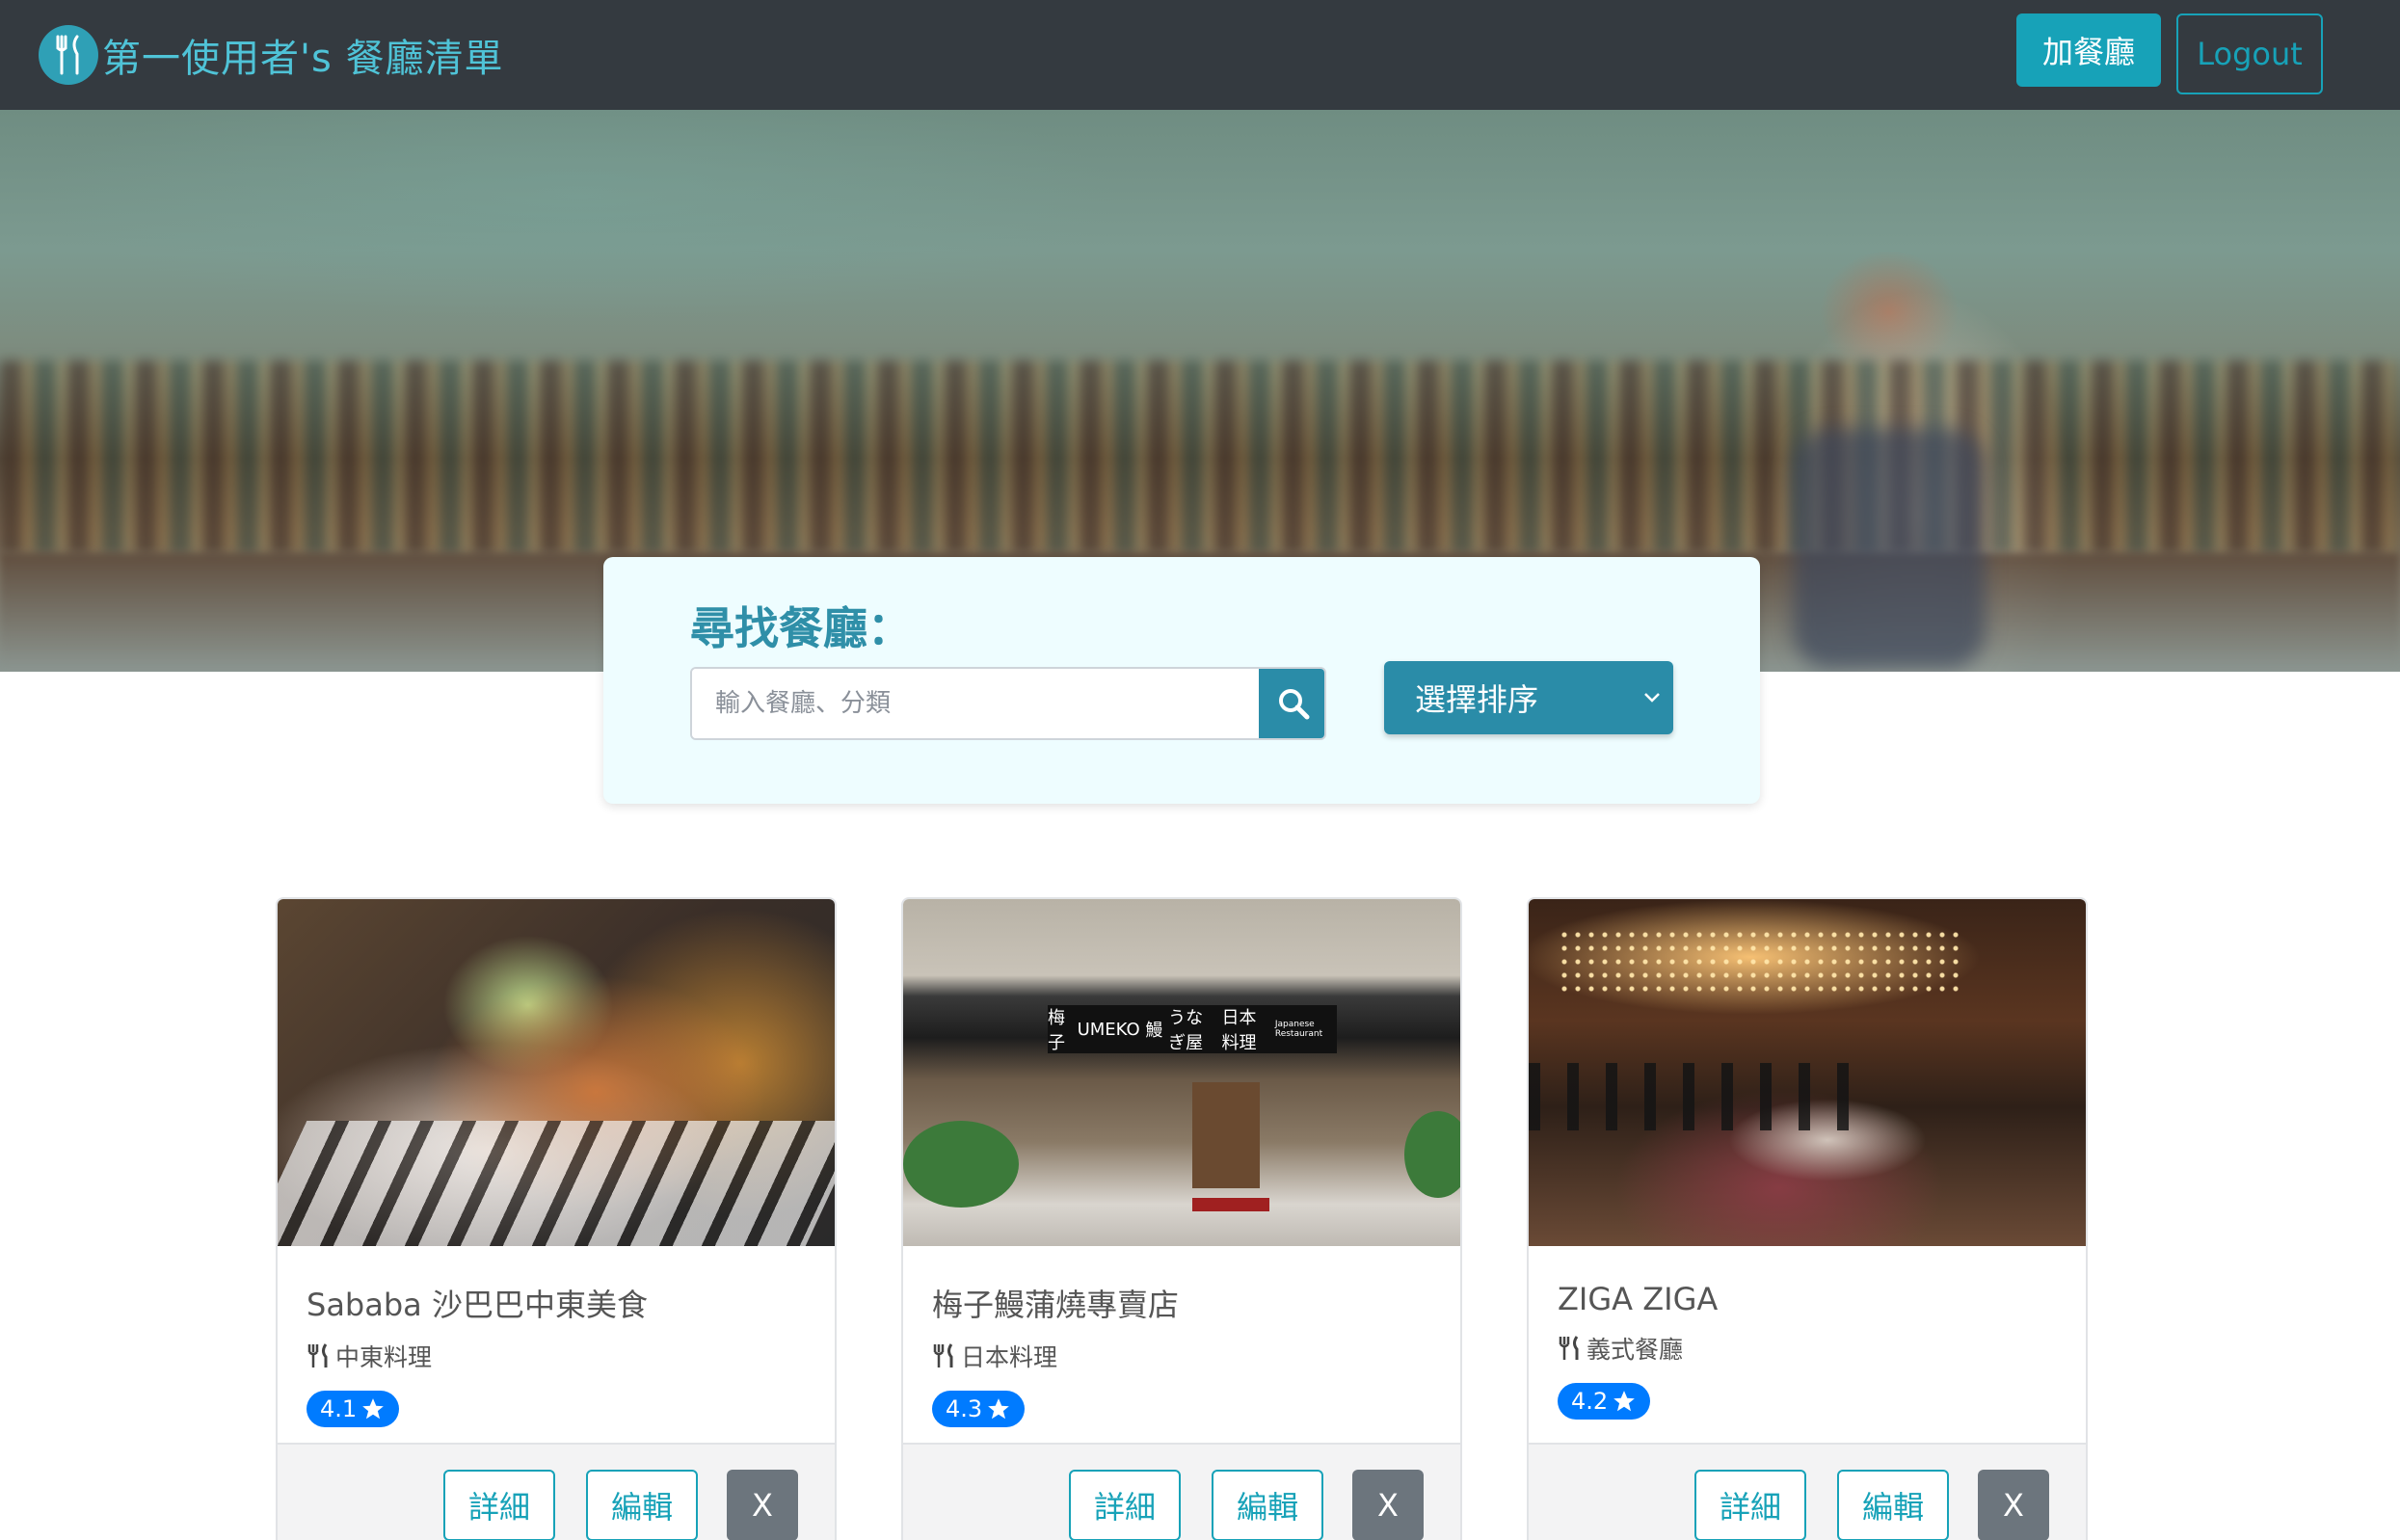  Describe the element at coordinates (964, 1408) in the screenshot. I see `rating-value: 4.3` at that location.